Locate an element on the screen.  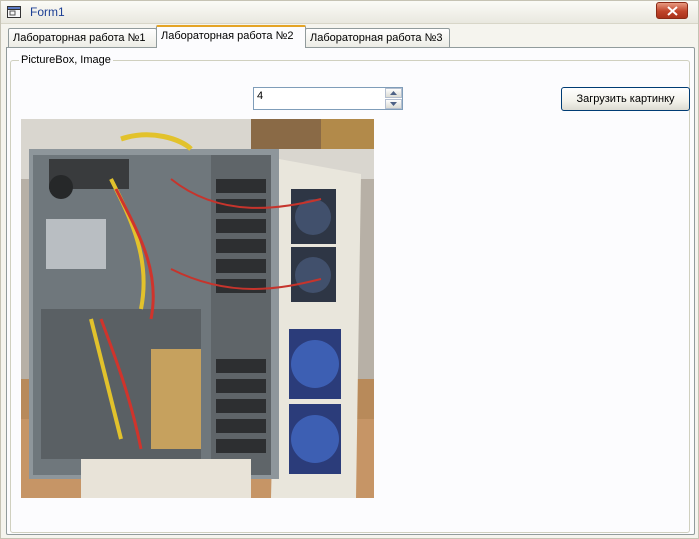
close-button is located at coordinates (672, 10).